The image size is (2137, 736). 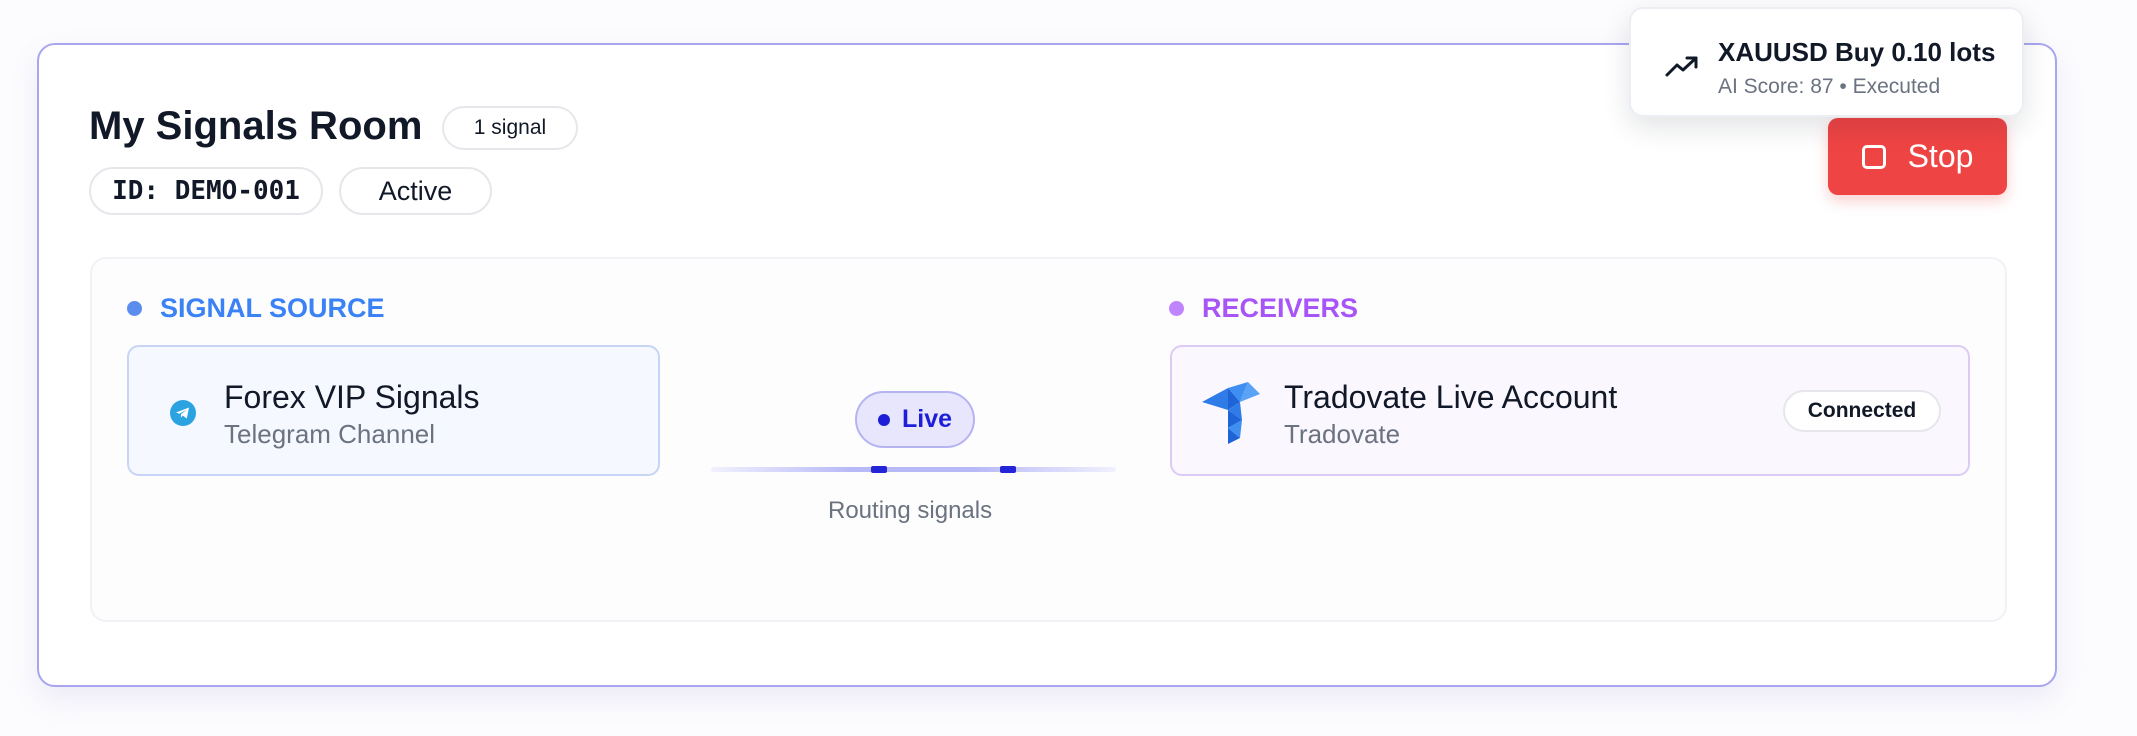 I want to click on live-dot-icon, so click(x=883, y=419).